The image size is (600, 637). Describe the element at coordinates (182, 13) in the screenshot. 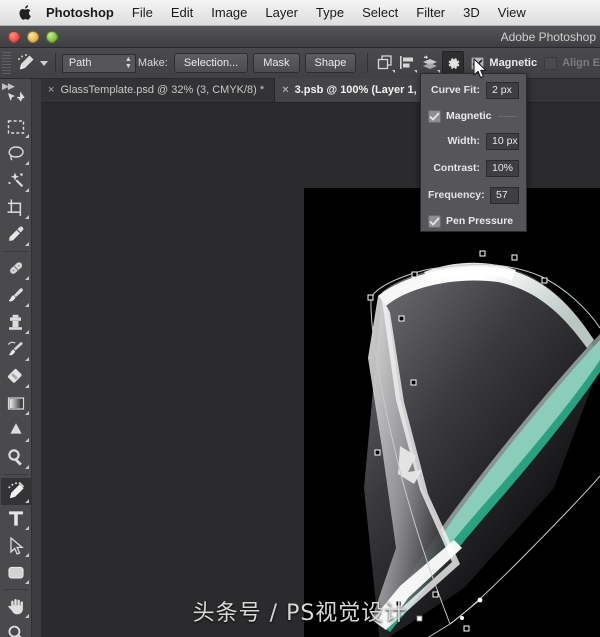

I see `mac-menu-edit: Edit` at that location.